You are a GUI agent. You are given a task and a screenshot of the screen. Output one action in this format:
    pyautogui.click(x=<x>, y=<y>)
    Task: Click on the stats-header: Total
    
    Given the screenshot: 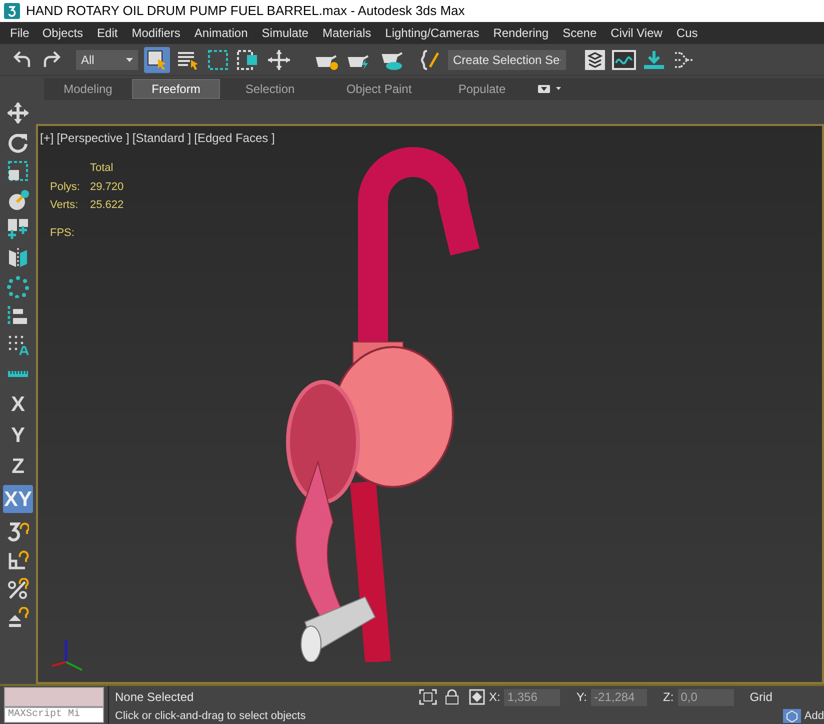 What is the action you would take?
    pyautogui.click(x=102, y=168)
    